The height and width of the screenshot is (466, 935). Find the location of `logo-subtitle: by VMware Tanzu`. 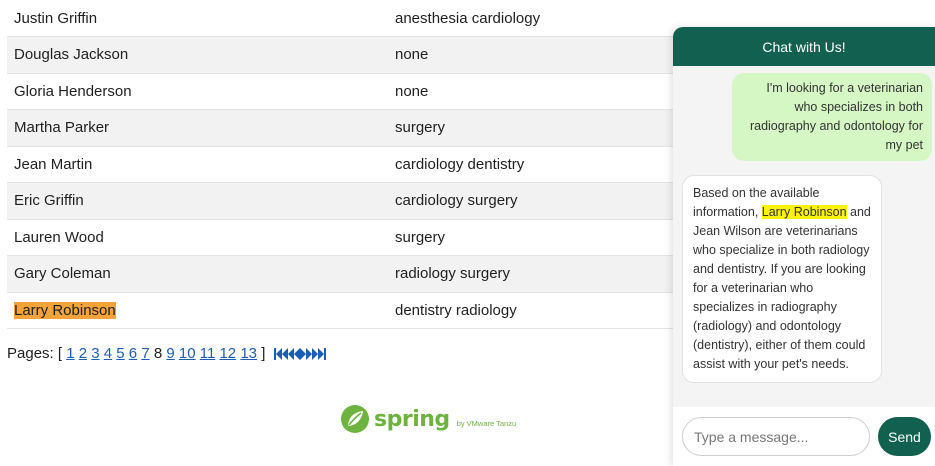

logo-subtitle: by VMware Tanzu is located at coordinates (486, 423).